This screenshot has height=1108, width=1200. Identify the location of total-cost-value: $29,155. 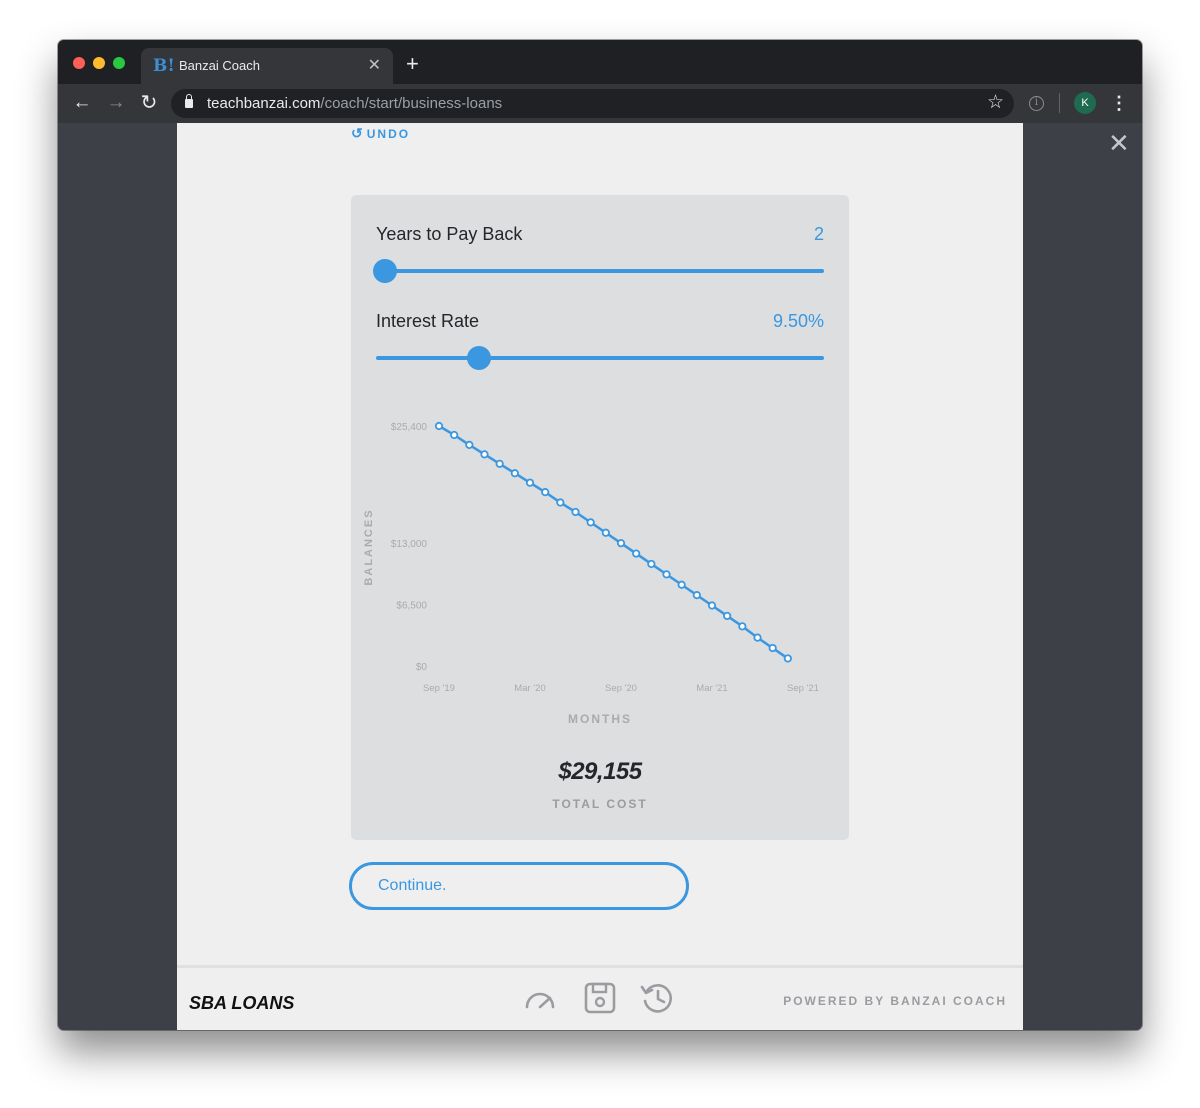
(600, 771).